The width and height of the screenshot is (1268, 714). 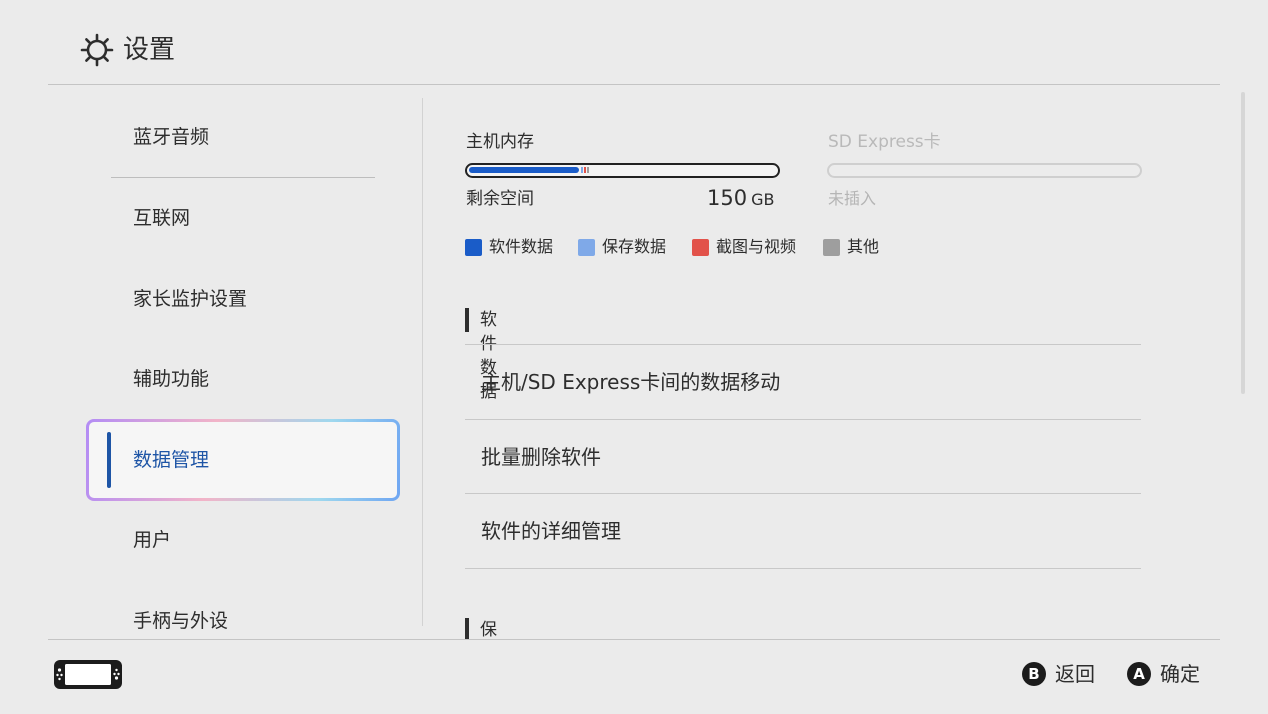 I want to click on confirm-label: 确定, so click(x=1180, y=674).